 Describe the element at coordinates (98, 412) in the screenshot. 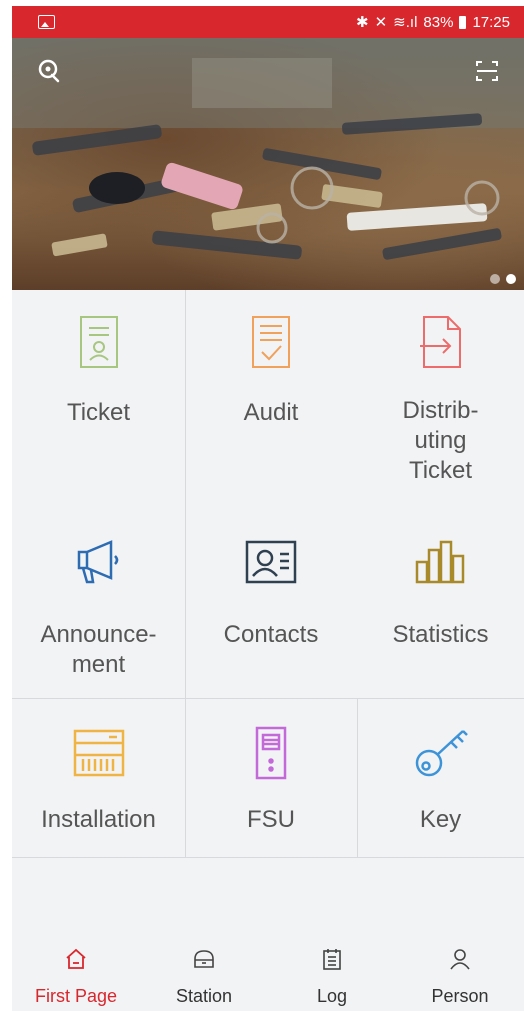

I see `ticket-label: Ticket` at that location.